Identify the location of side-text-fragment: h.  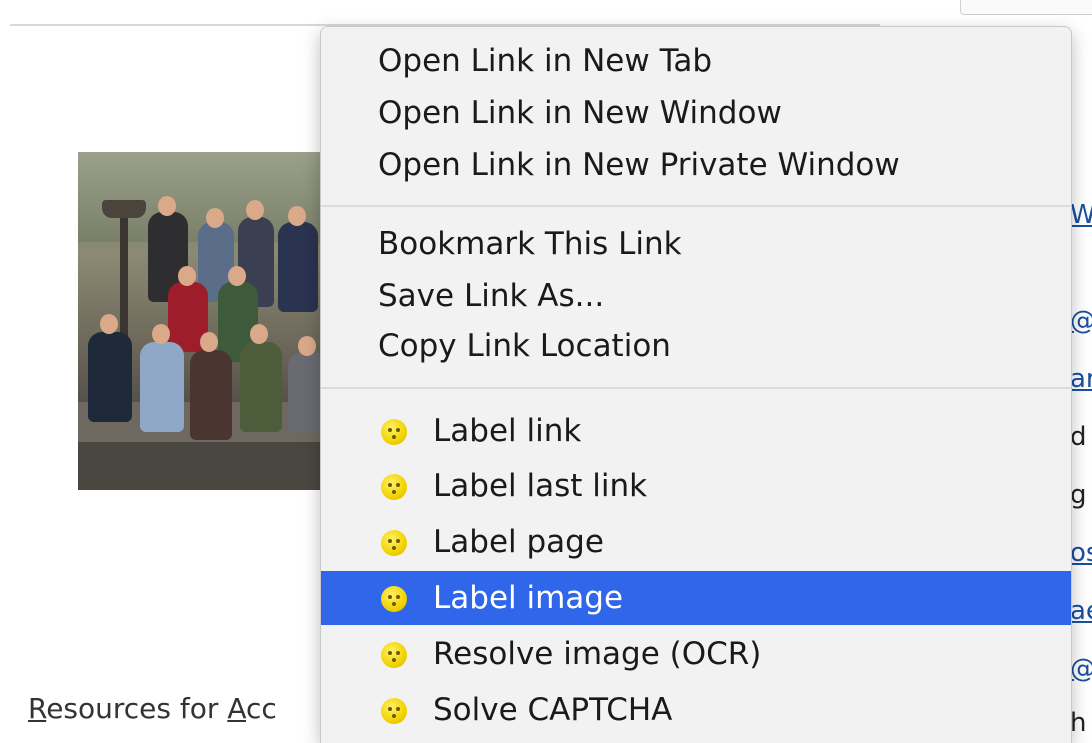
(1078, 723).